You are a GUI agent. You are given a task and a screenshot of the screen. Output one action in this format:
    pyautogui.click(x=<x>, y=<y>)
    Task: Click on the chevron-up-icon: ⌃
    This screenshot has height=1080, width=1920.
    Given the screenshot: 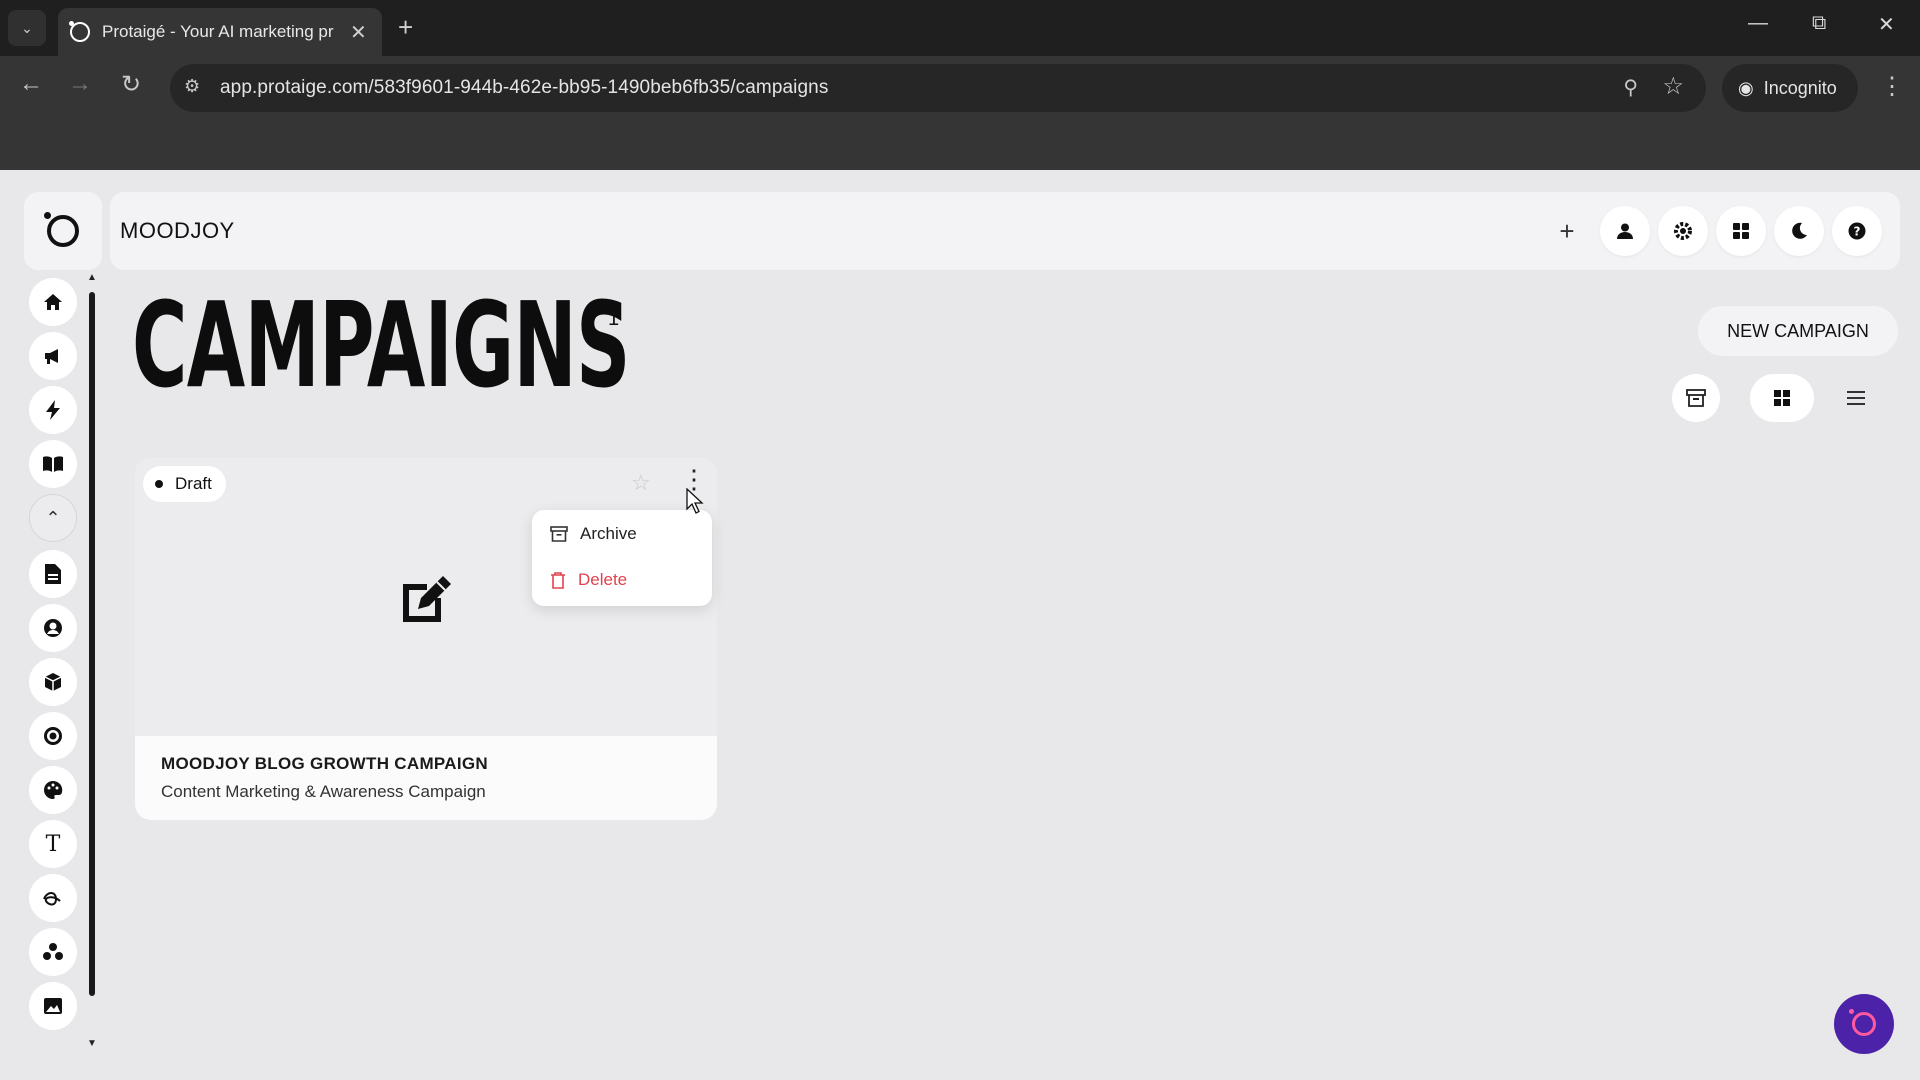 What is the action you would take?
    pyautogui.click(x=53, y=517)
    